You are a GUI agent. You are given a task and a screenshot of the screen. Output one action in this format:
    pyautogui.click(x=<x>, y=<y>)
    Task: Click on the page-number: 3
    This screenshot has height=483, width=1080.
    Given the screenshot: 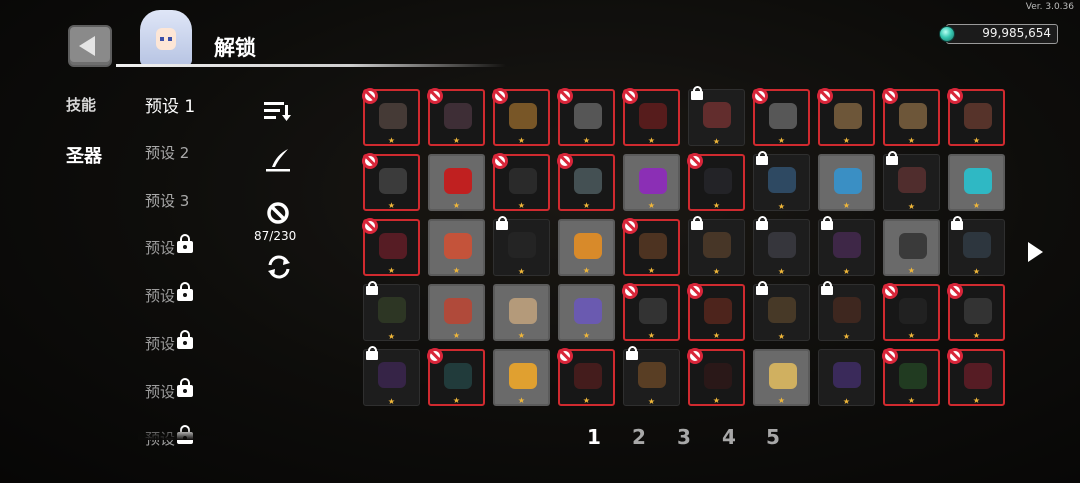 What is the action you would take?
    pyautogui.click(x=684, y=437)
    